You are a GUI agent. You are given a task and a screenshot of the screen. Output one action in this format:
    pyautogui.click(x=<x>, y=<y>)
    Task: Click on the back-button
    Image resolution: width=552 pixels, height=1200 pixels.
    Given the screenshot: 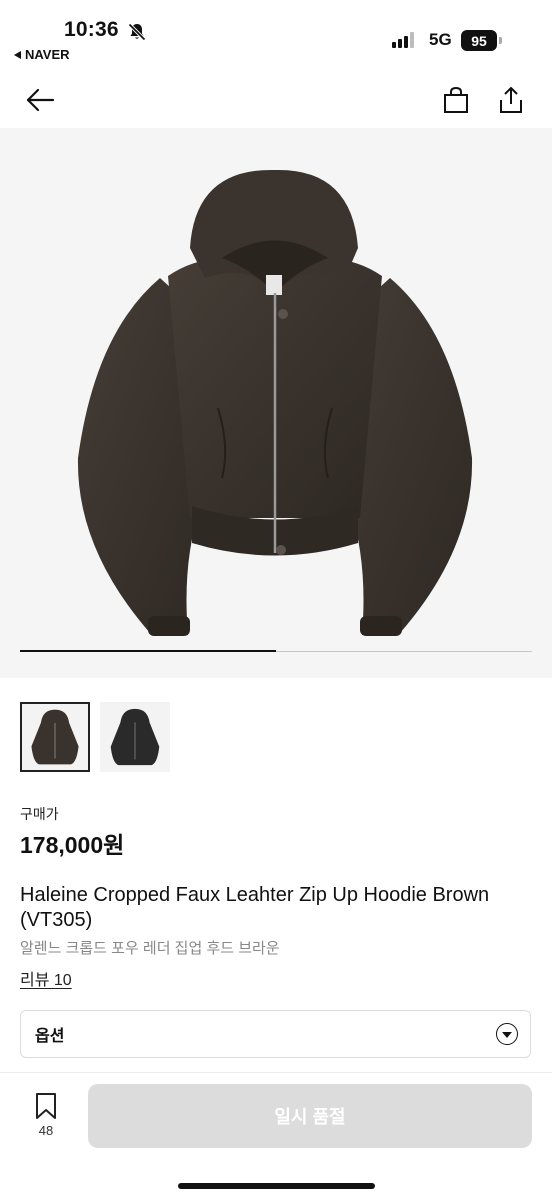 What is the action you would take?
    pyautogui.click(x=40, y=100)
    